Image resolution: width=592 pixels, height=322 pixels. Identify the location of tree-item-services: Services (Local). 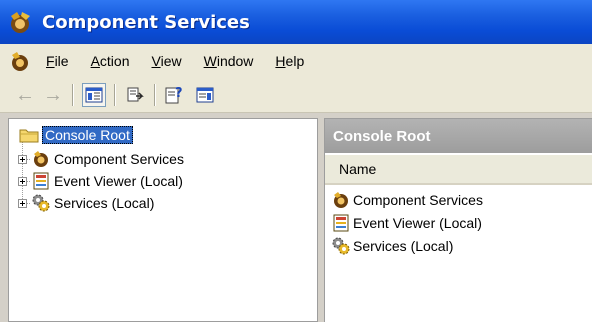
(86, 203).